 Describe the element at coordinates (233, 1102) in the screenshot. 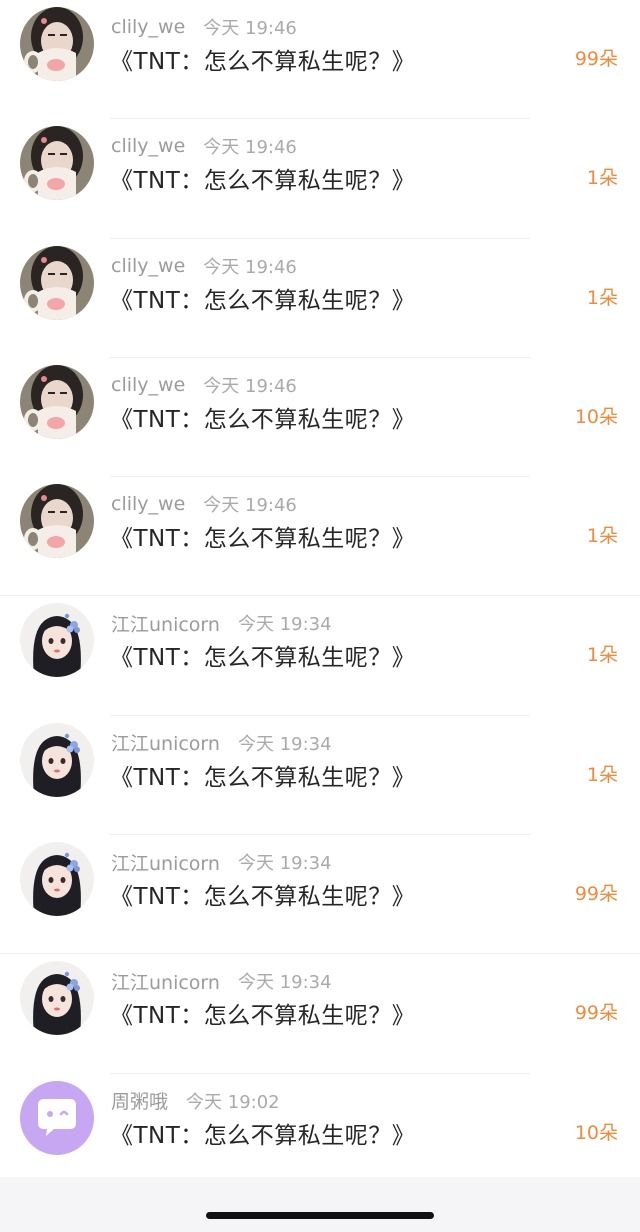

I see `timestamp: 今天 19:02` at that location.